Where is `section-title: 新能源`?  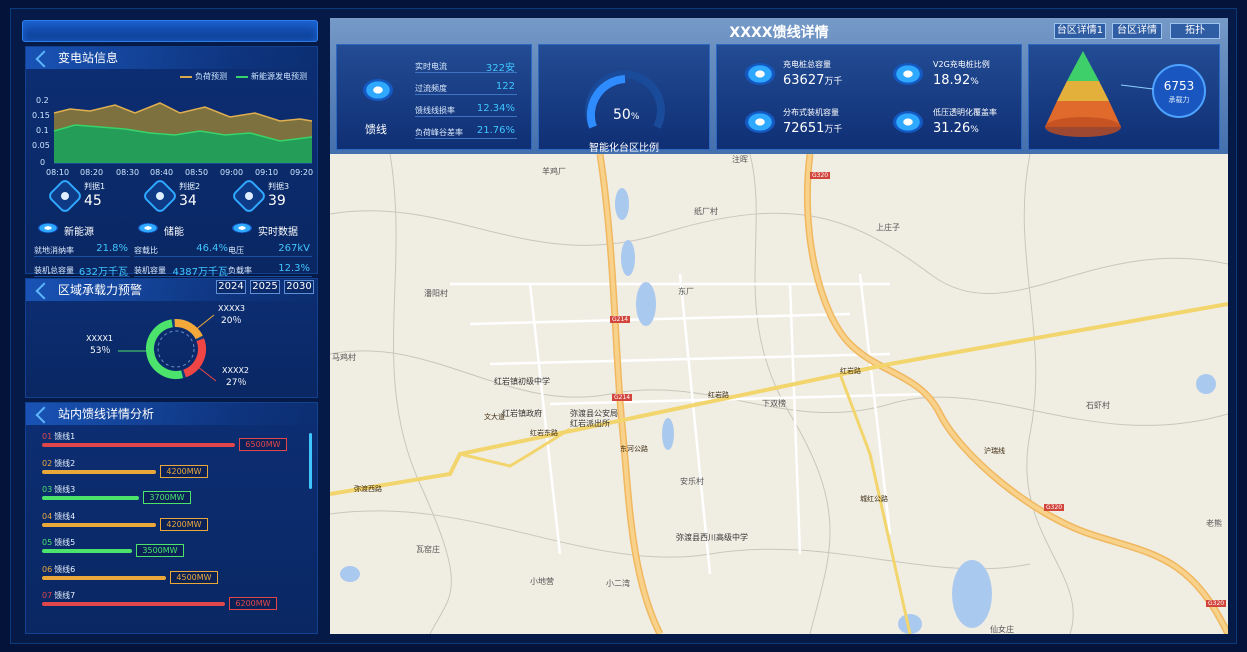 section-title: 新能源 is located at coordinates (64, 230).